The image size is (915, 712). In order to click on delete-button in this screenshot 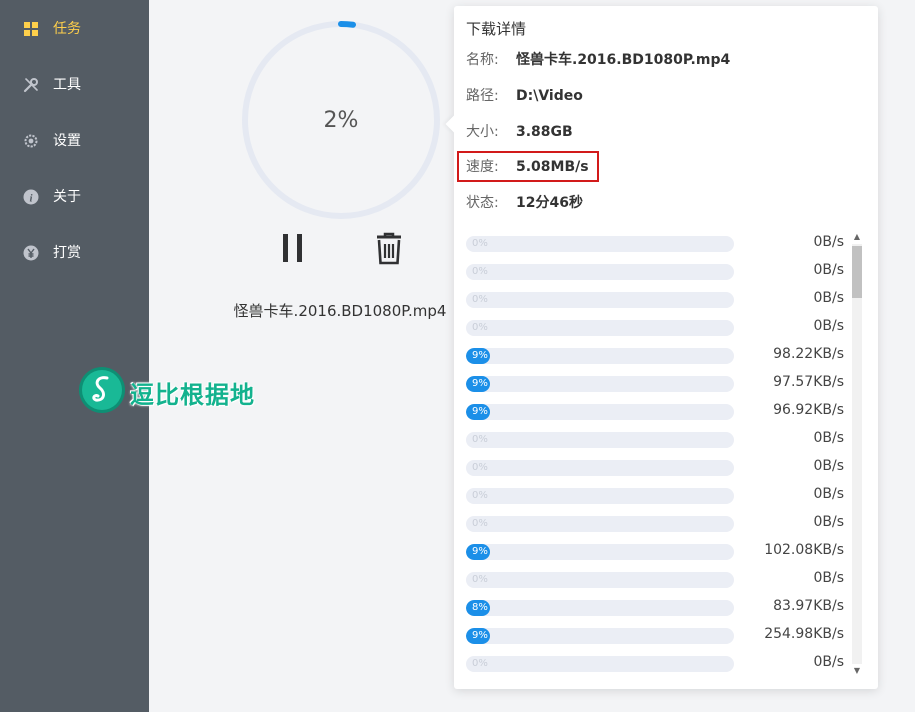, I will do `click(389, 249)`.